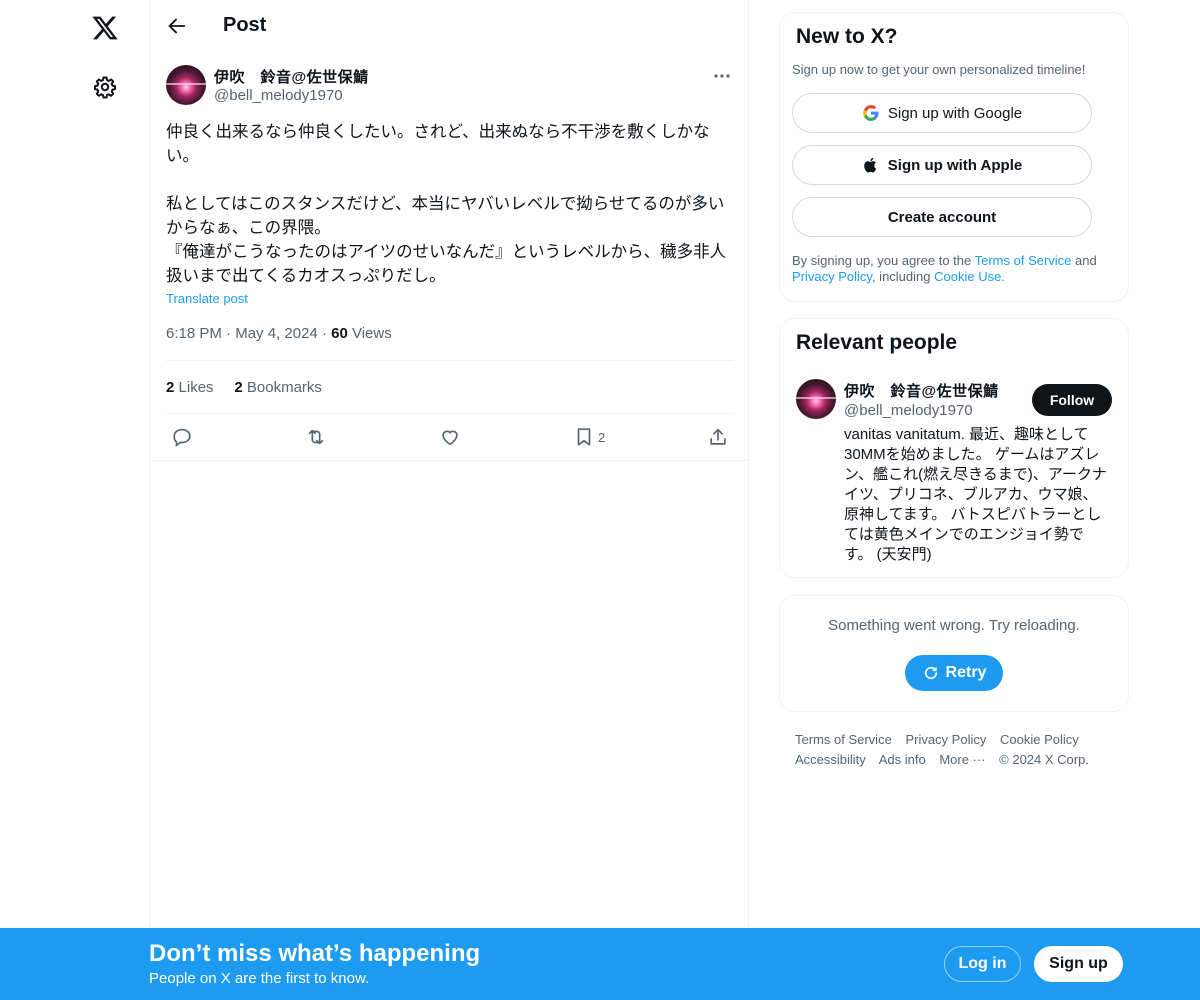 The width and height of the screenshot is (1200, 1000). Describe the element at coordinates (869, 165) in the screenshot. I see `apple-icon` at that location.